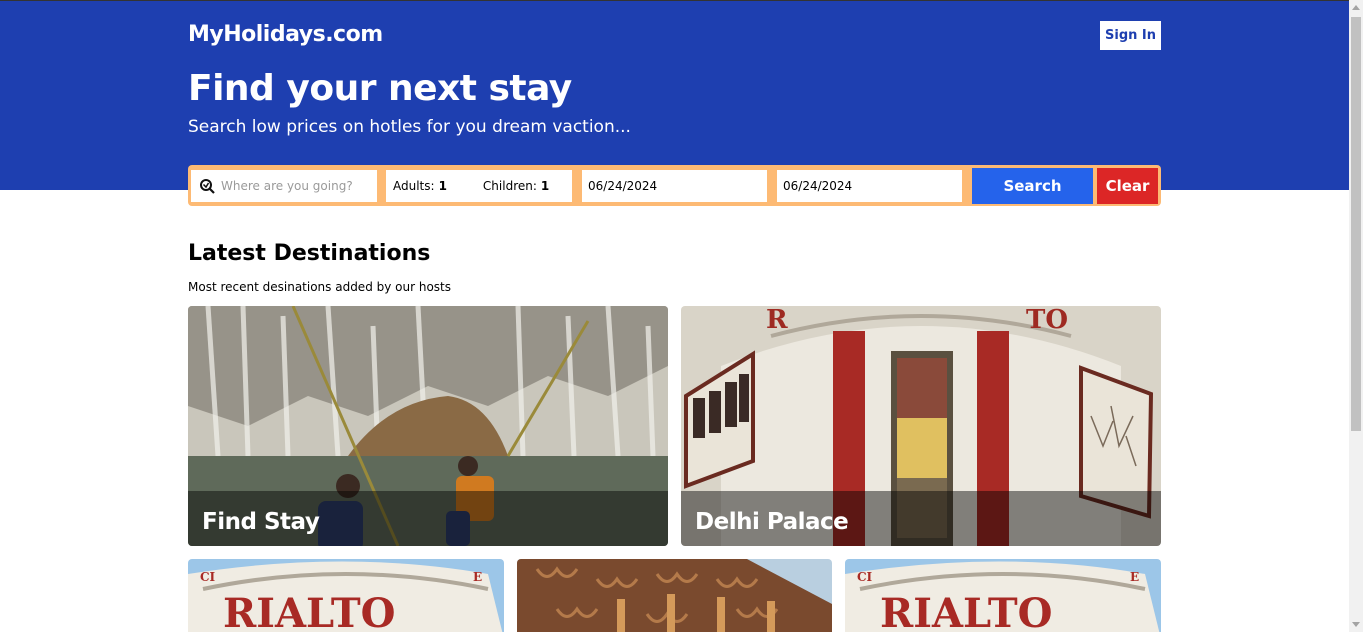 The height and width of the screenshot is (632, 1363). What do you see at coordinates (772, 522) in the screenshot?
I see `destination-name: Delhi Palace` at bounding box center [772, 522].